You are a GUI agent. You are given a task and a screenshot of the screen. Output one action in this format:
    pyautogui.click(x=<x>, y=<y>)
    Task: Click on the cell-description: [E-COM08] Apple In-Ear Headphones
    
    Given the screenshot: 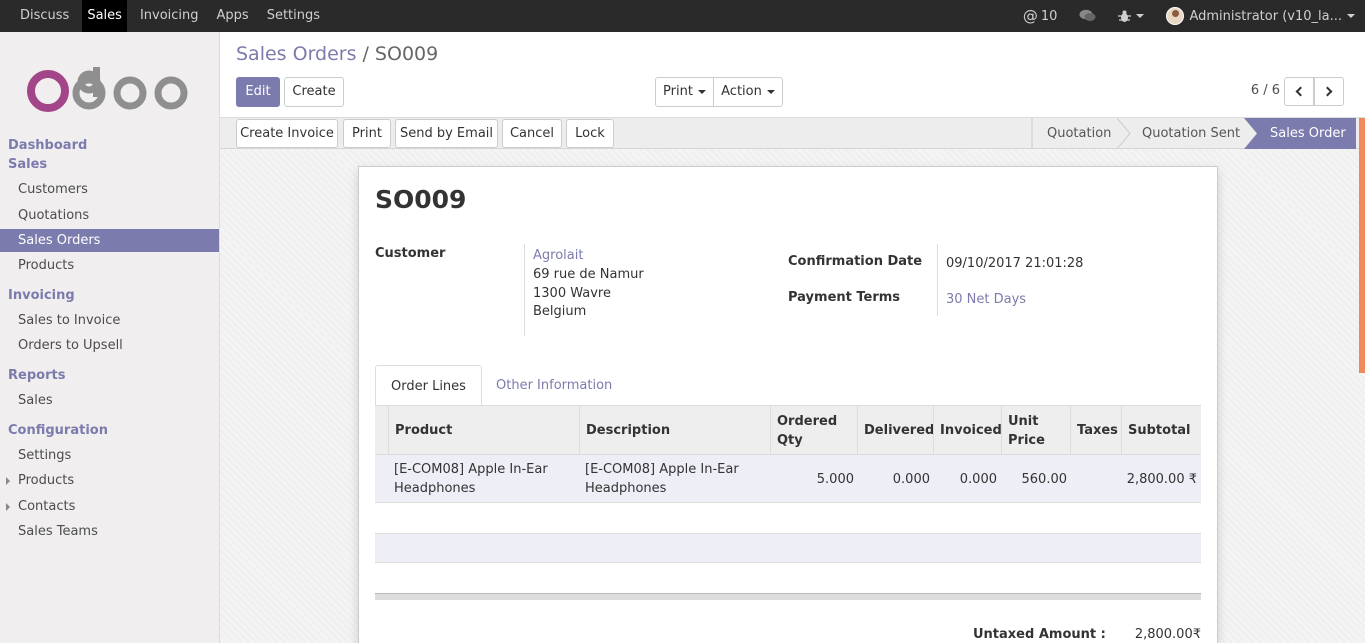 What is the action you would take?
    pyautogui.click(x=662, y=479)
    